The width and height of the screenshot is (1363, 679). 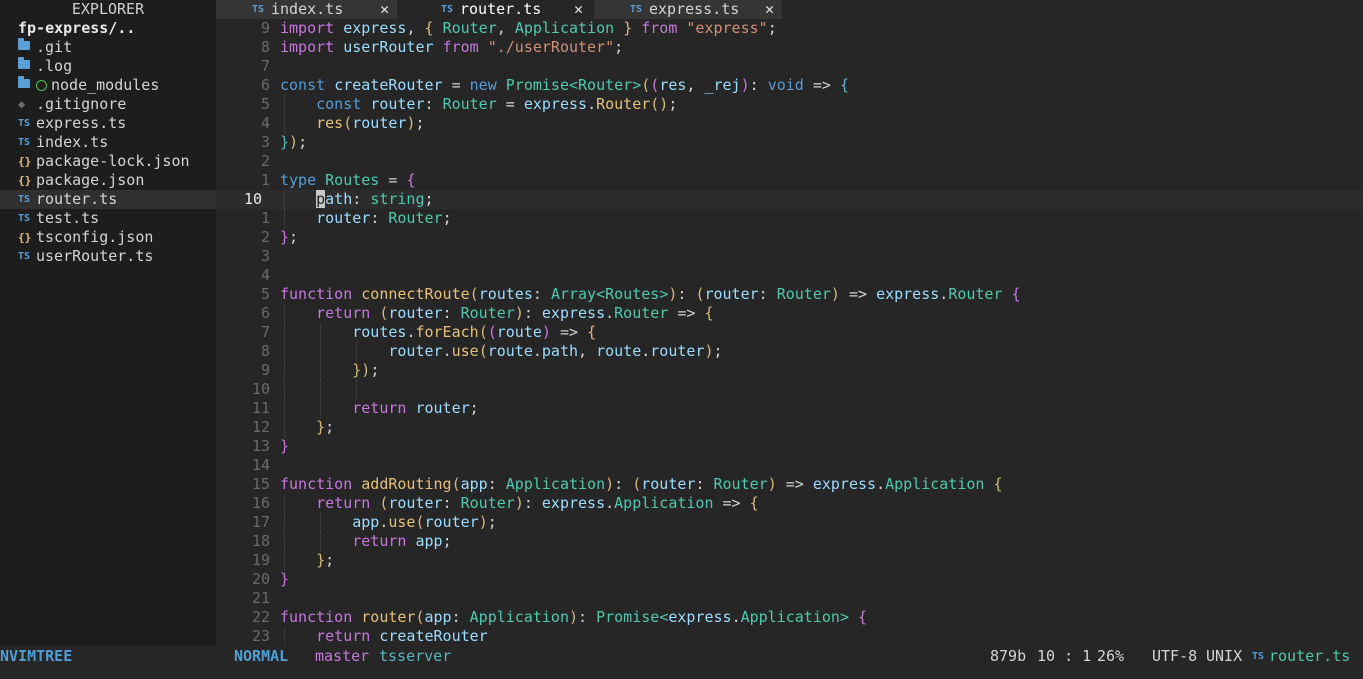 I want to click on project-root: fp-express/.., so click(x=108, y=28).